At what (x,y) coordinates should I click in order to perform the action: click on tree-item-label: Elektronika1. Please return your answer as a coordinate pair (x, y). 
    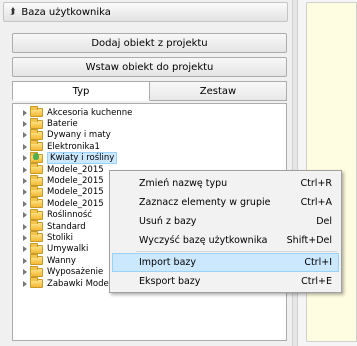
    Looking at the image, I should click on (73, 146).